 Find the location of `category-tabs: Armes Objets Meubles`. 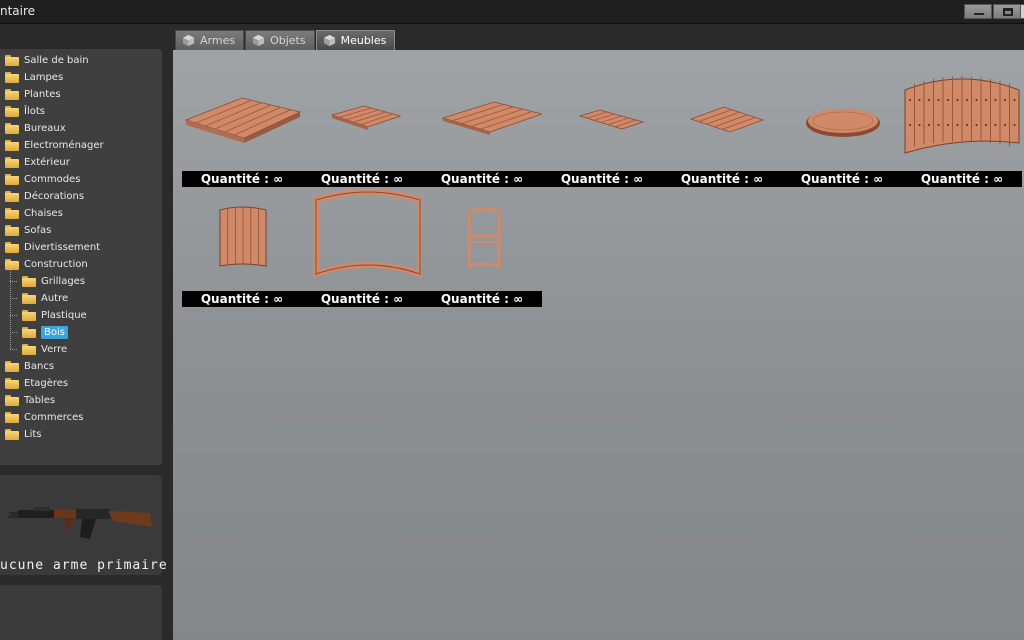

category-tabs: Armes Objets Meubles is located at coordinates (285, 40).